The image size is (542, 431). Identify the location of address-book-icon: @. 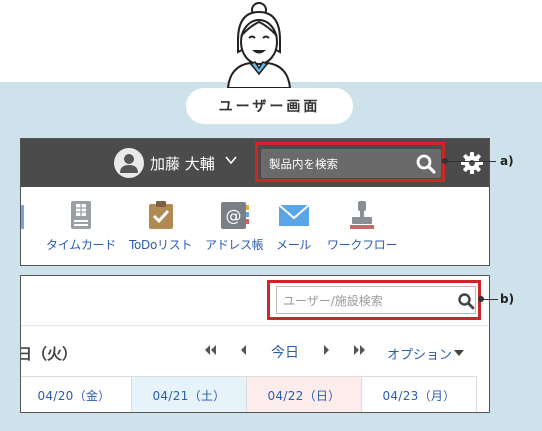
(235, 215).